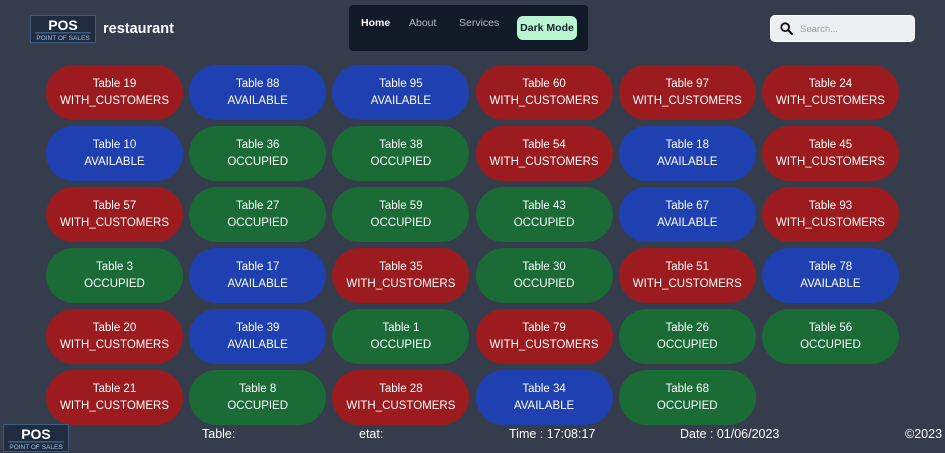 The width and height of the screenshot is (945, 453). I want to click on table-card: Table 3 OCCUPIED, so click(114, 275).